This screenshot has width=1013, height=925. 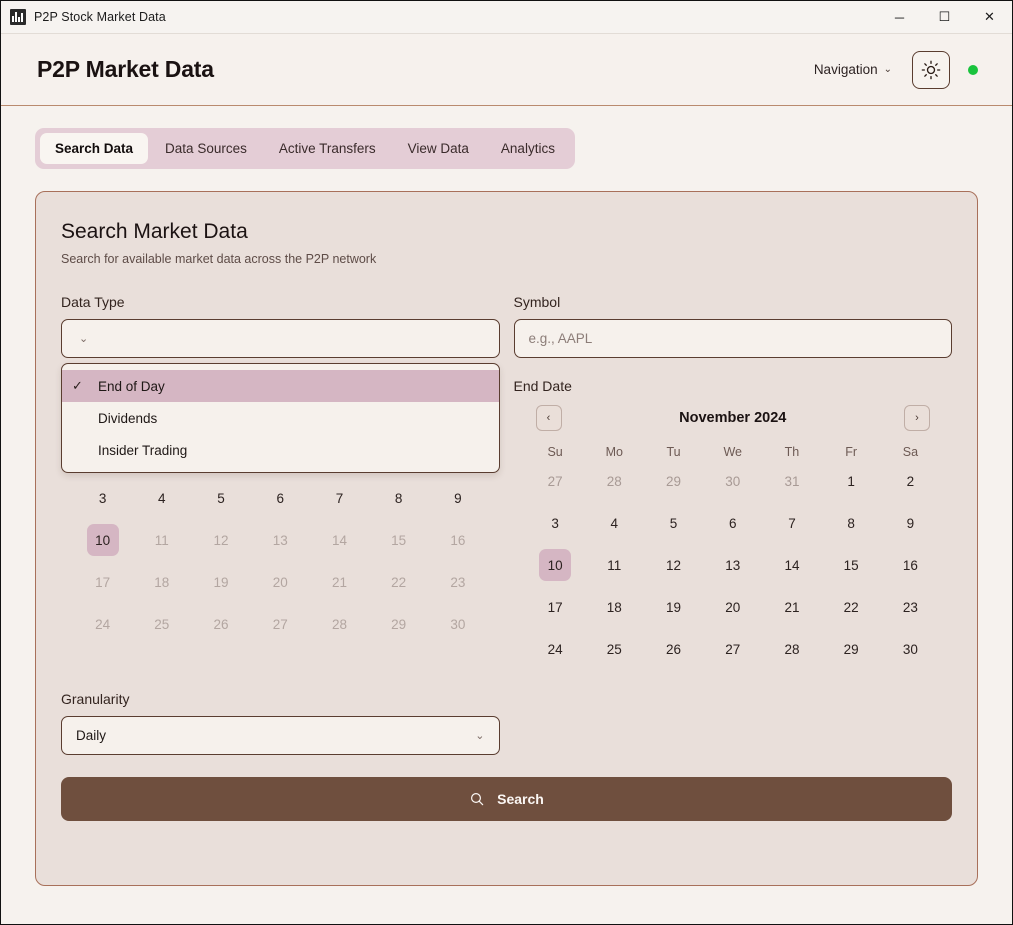 I want to click on calendar-day-label: 18, so click(x=162, y=582).